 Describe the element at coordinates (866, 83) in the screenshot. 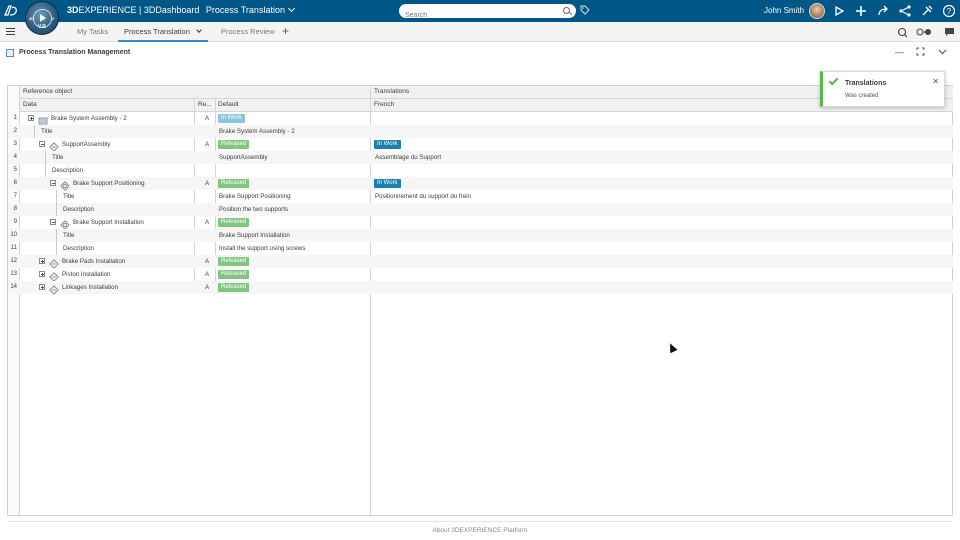

I see `toast-title: Translations` at that location.